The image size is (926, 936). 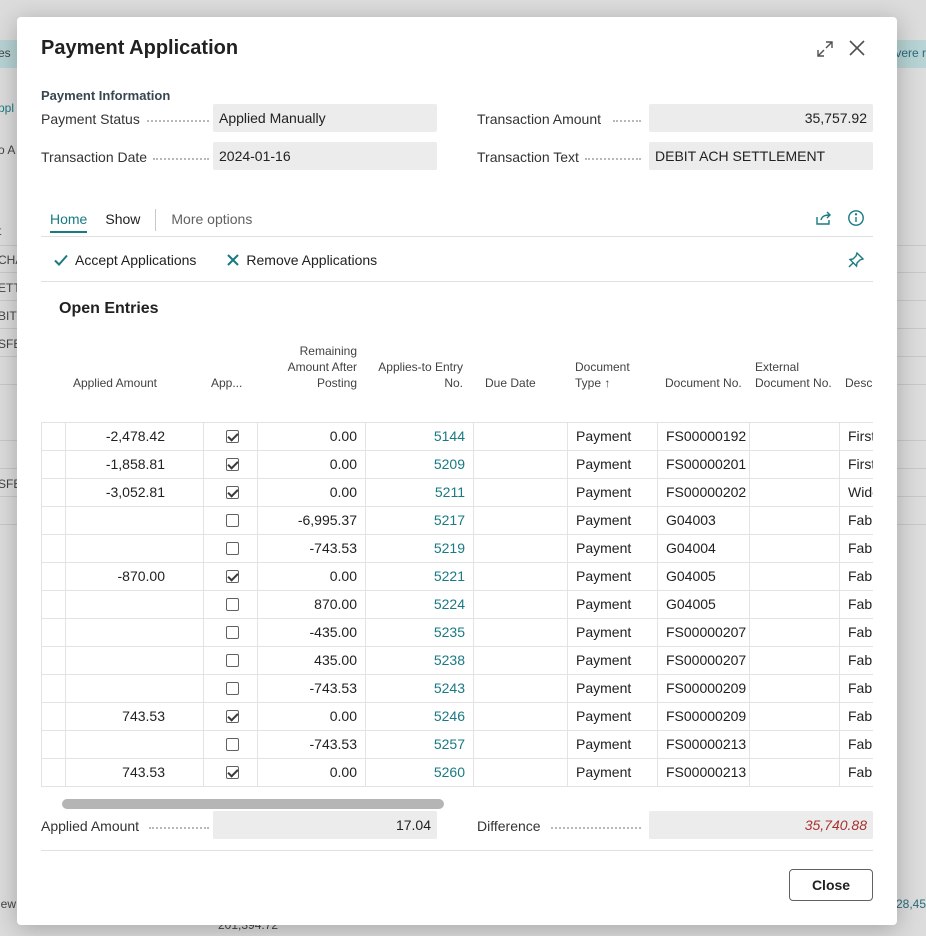 I want to click on horizontal-scrollbar, so click(x=253, y=804).